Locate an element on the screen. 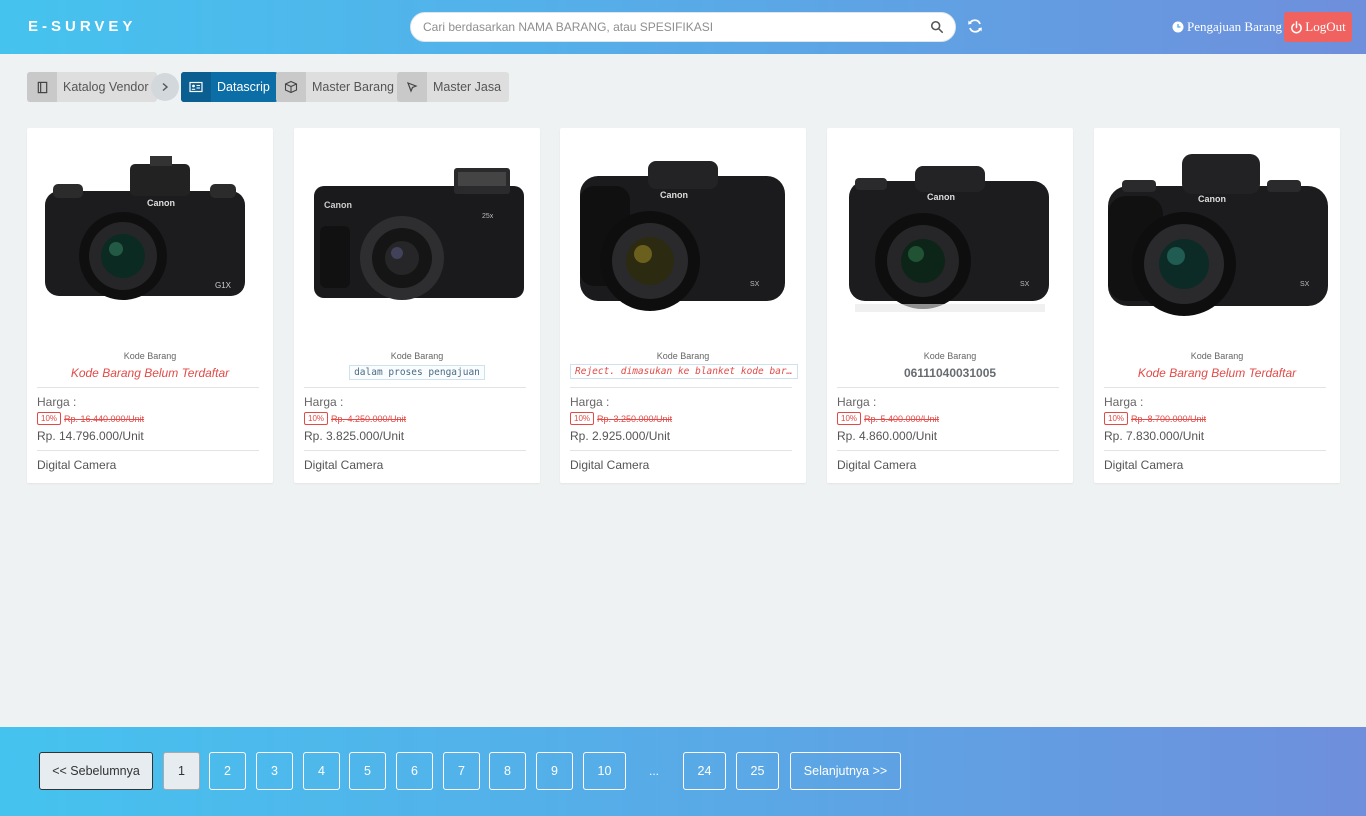  page-button-1: 1 is located at coordinates (181, 771).